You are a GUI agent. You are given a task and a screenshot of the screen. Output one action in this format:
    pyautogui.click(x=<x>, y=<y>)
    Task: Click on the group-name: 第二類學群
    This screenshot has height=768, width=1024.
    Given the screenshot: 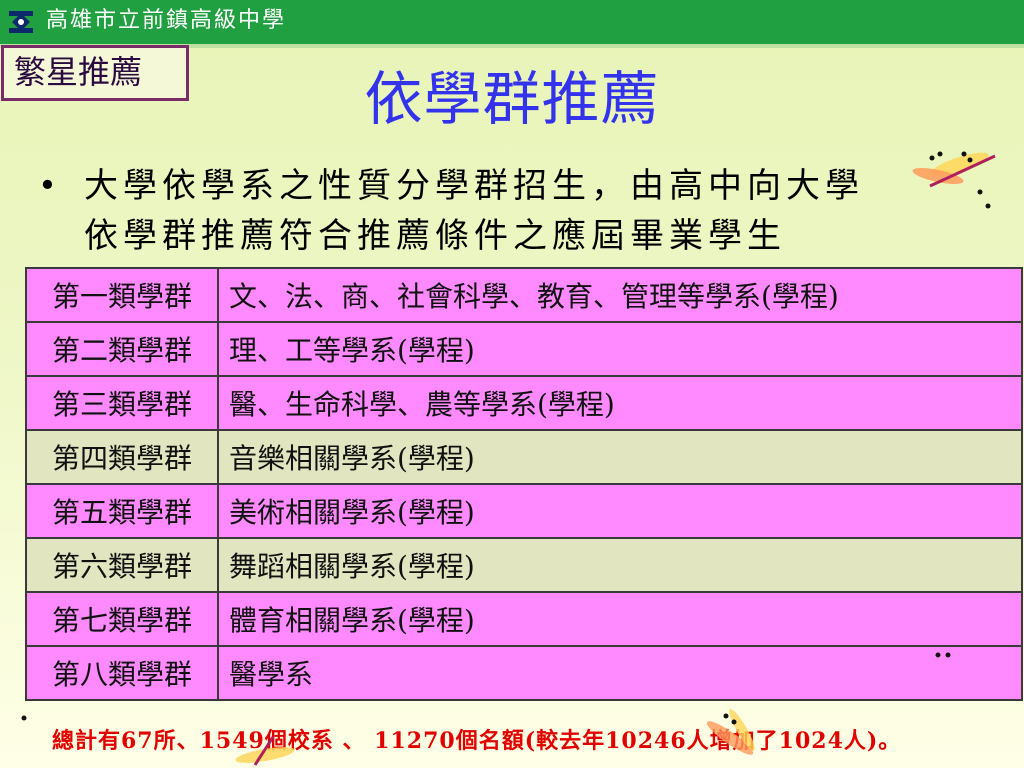 What is the action you would take?
    pyautogui.click(x=122, y=349)
    